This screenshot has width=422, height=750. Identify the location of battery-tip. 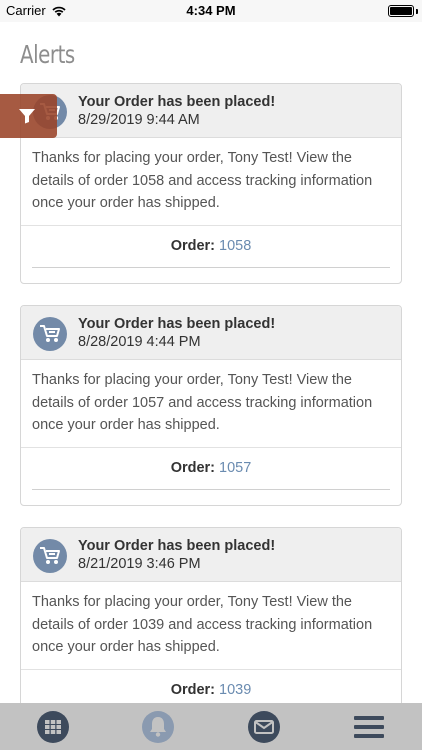
(417, 11).